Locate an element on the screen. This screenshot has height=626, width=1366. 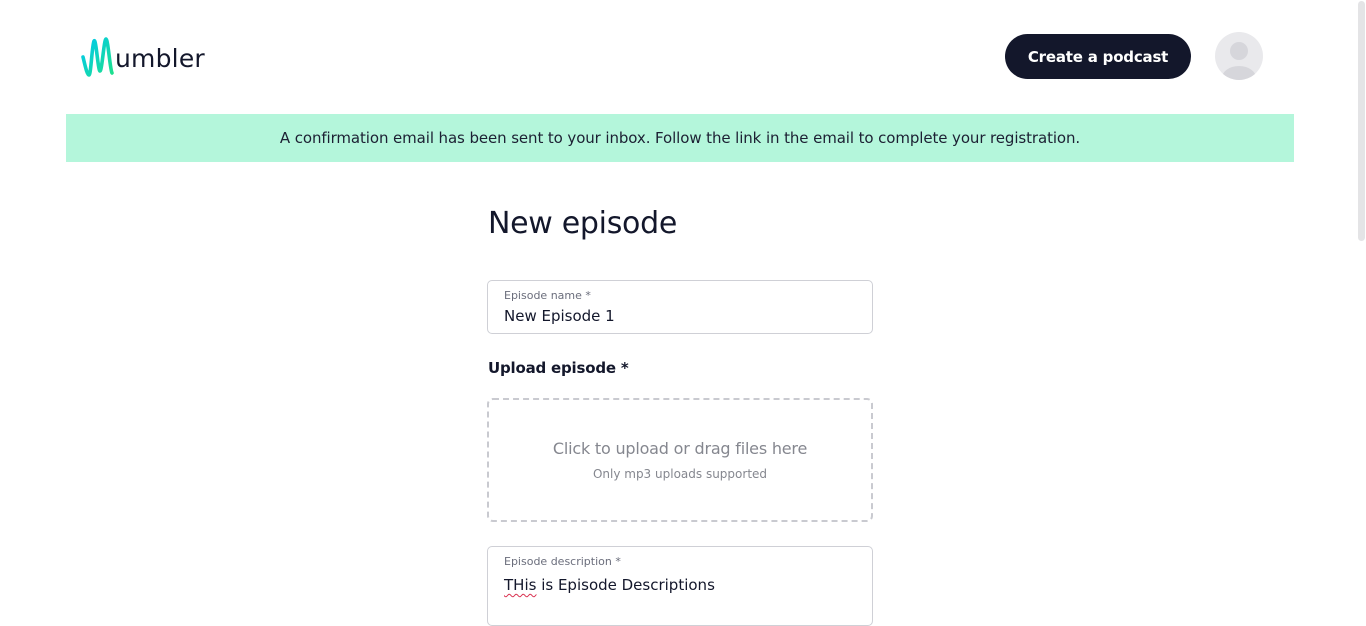
upload-dropzone-text: Click to upload or drag files here is located at coordinates (680, 448).